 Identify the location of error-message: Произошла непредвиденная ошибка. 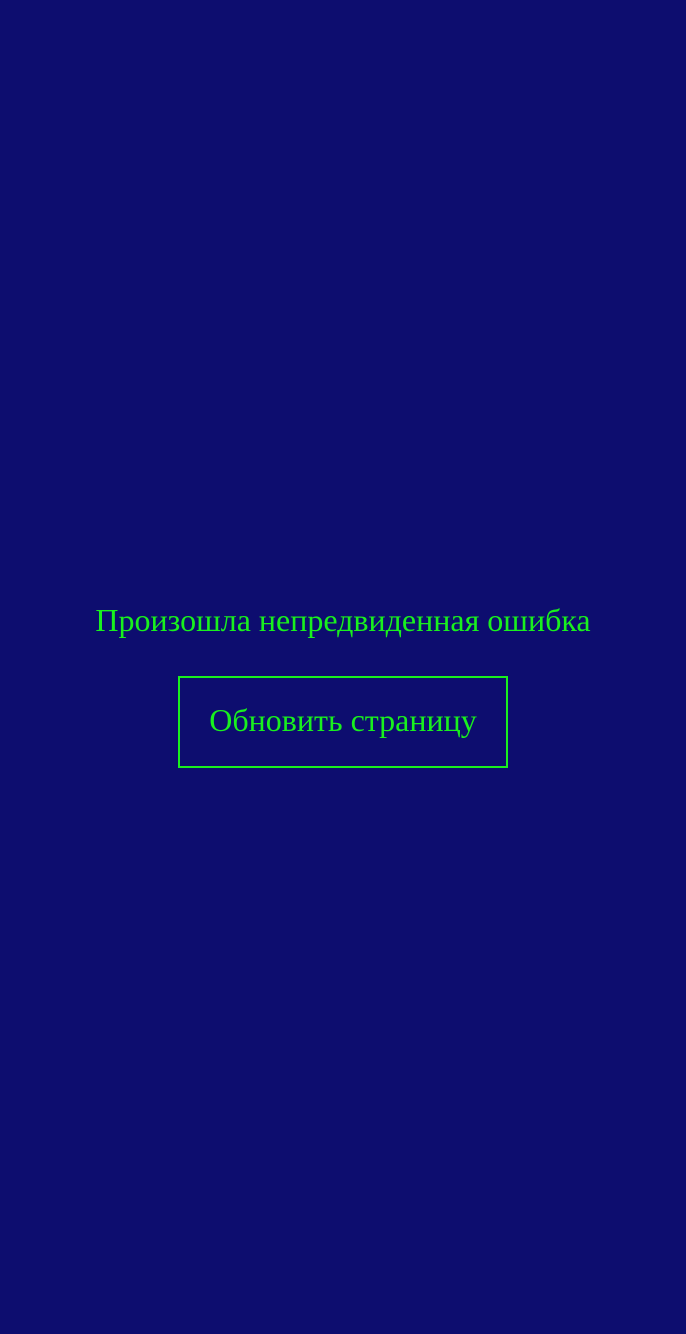
(343, 620).